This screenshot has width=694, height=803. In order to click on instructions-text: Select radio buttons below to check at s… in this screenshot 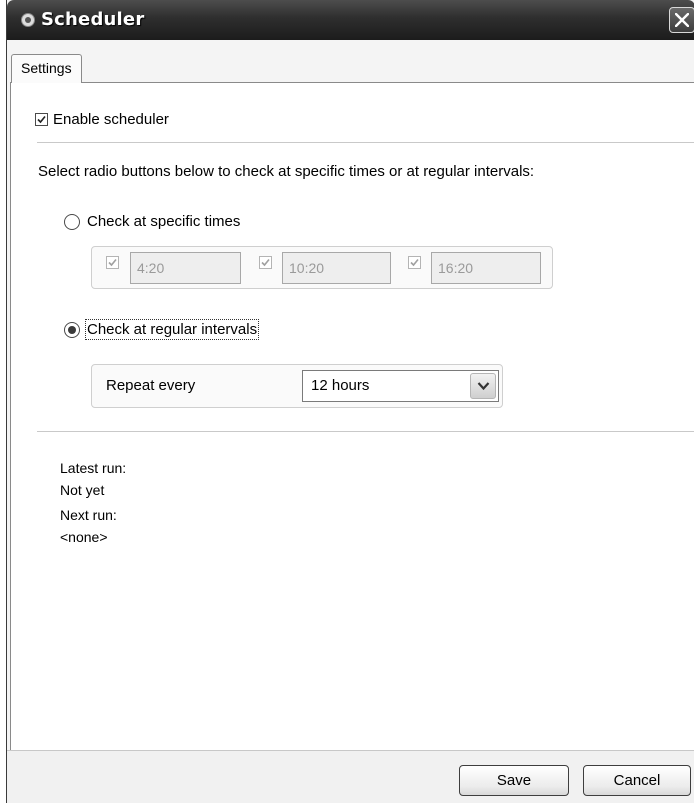, I will do `click(286, 171)`.